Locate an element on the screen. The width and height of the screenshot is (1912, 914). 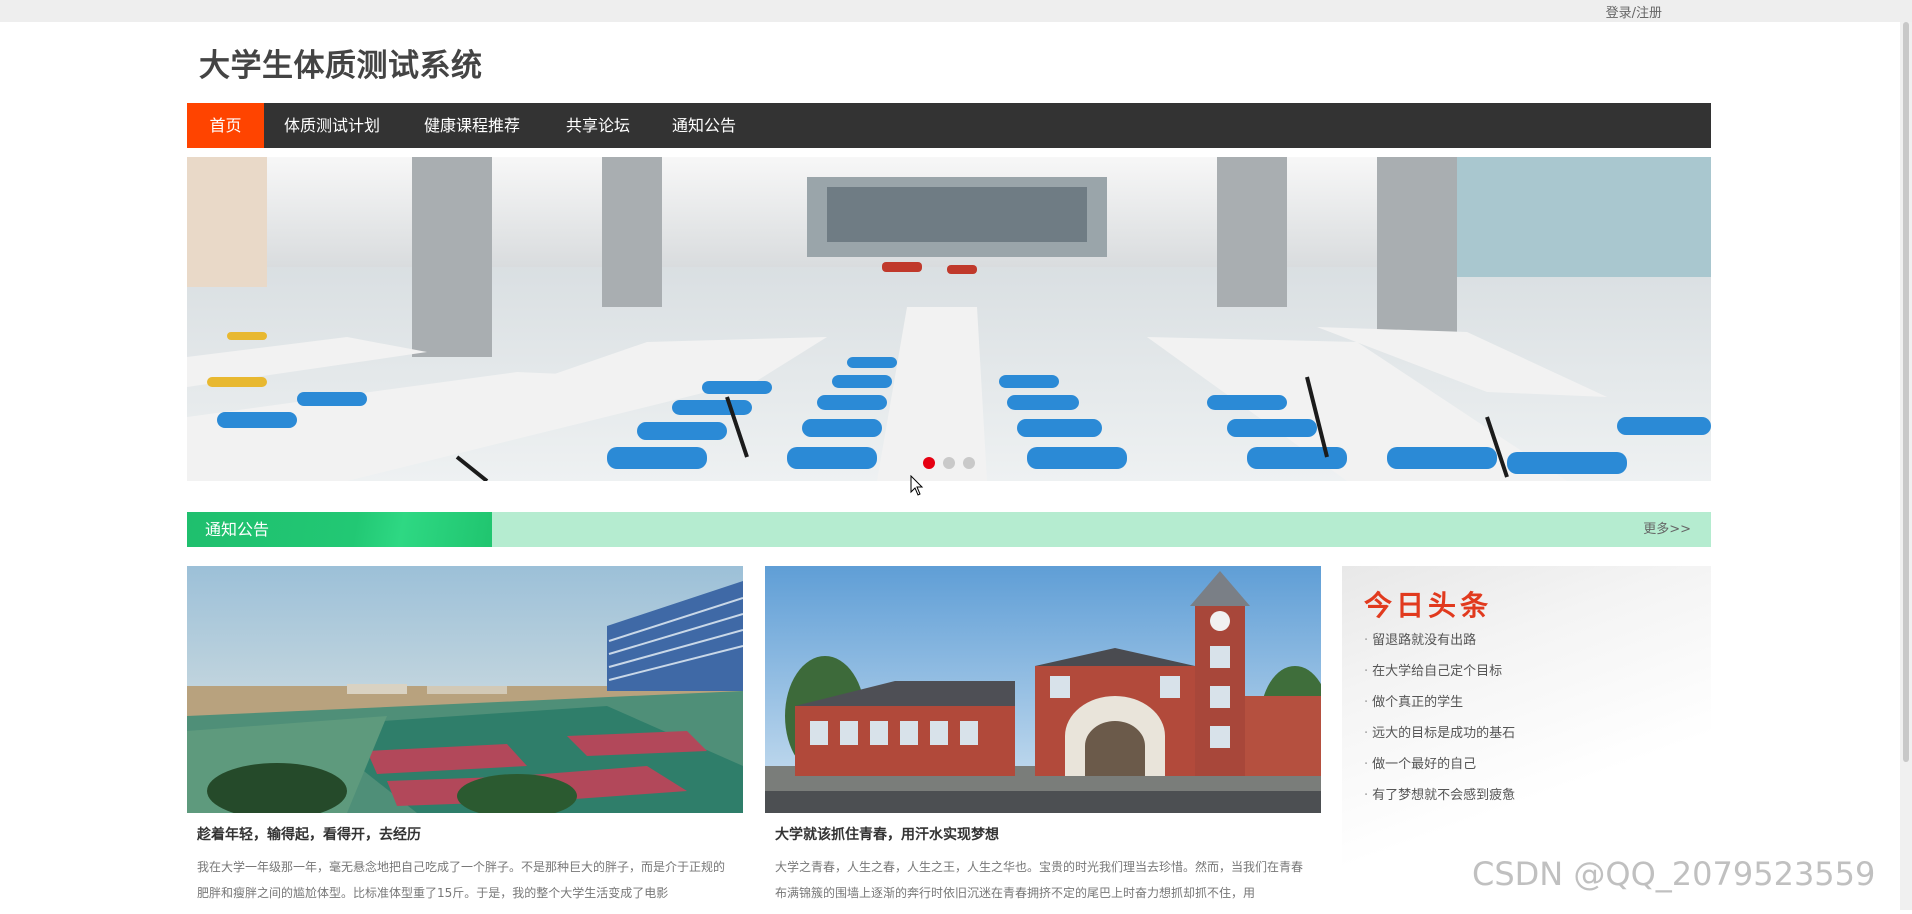
mouse-cursor-icon is located at coordinates (917, 485).